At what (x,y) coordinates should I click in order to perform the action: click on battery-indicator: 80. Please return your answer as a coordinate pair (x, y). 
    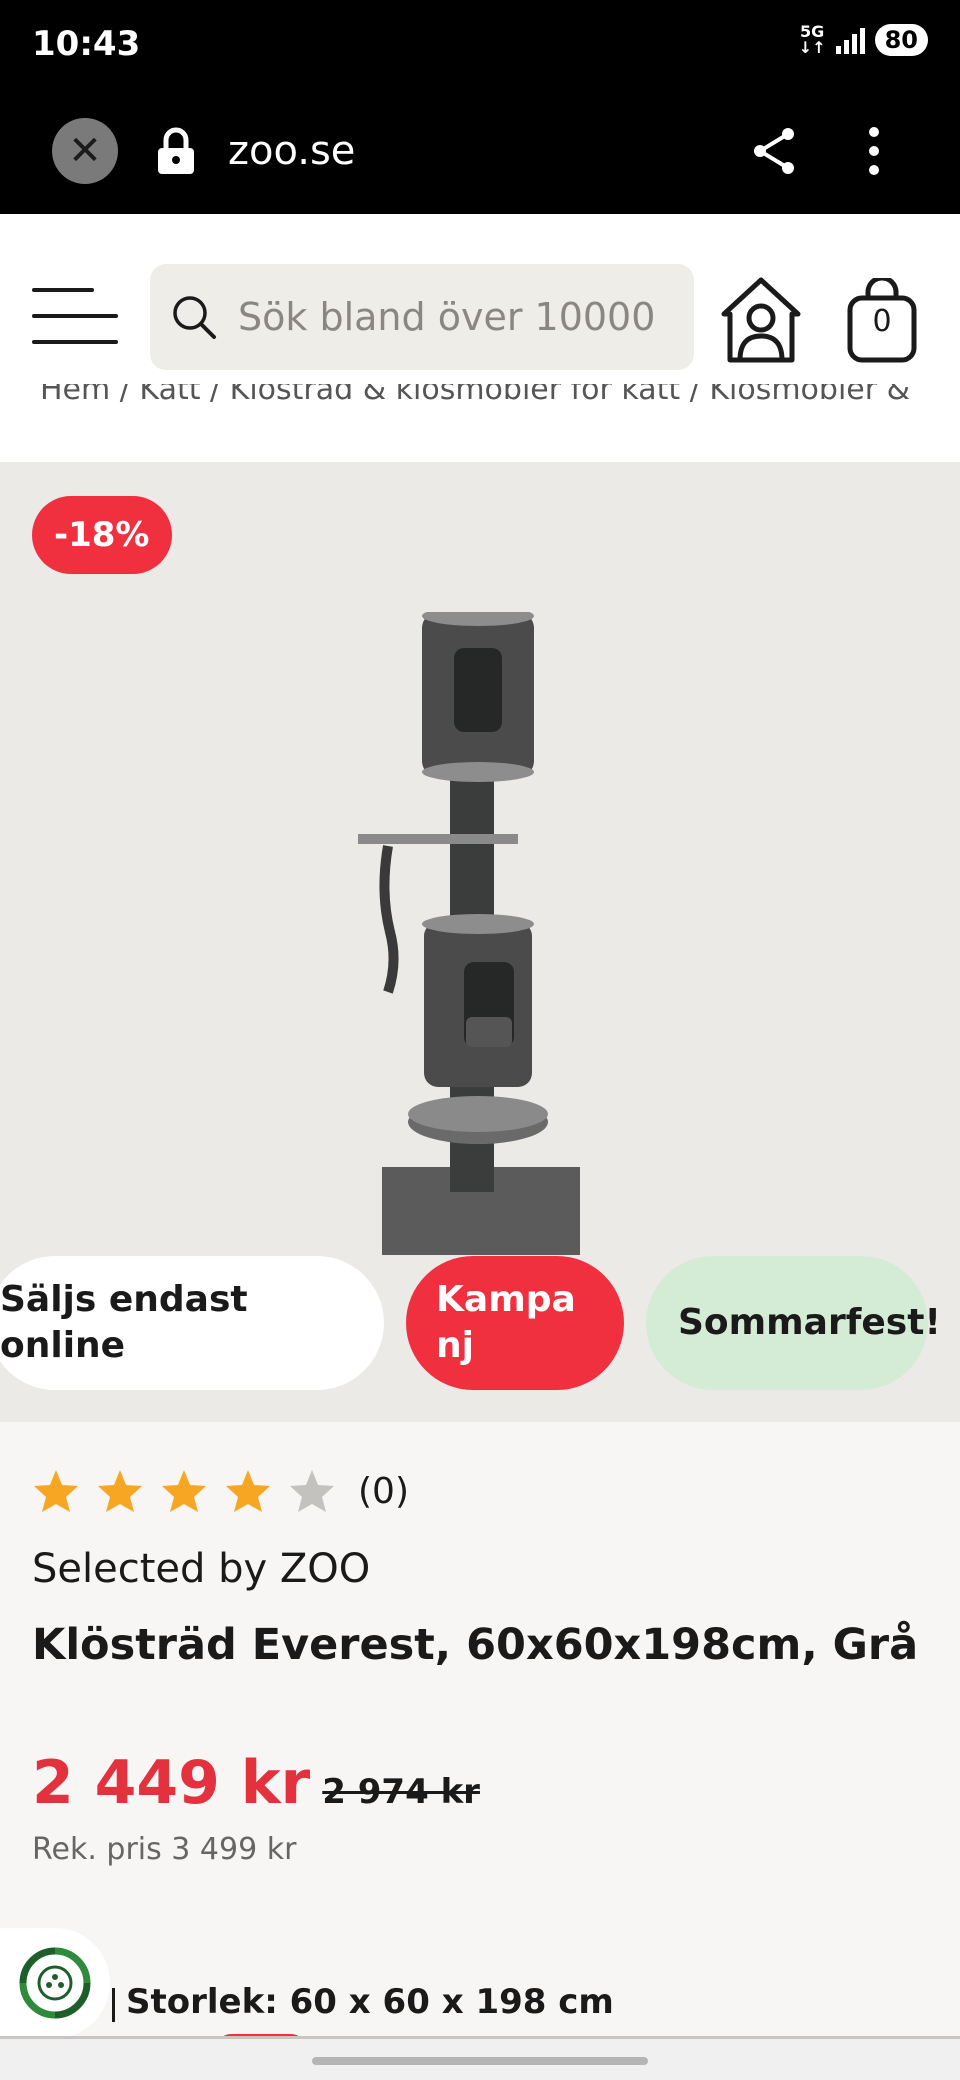
    Looking at the image, I should click on (901, 40).